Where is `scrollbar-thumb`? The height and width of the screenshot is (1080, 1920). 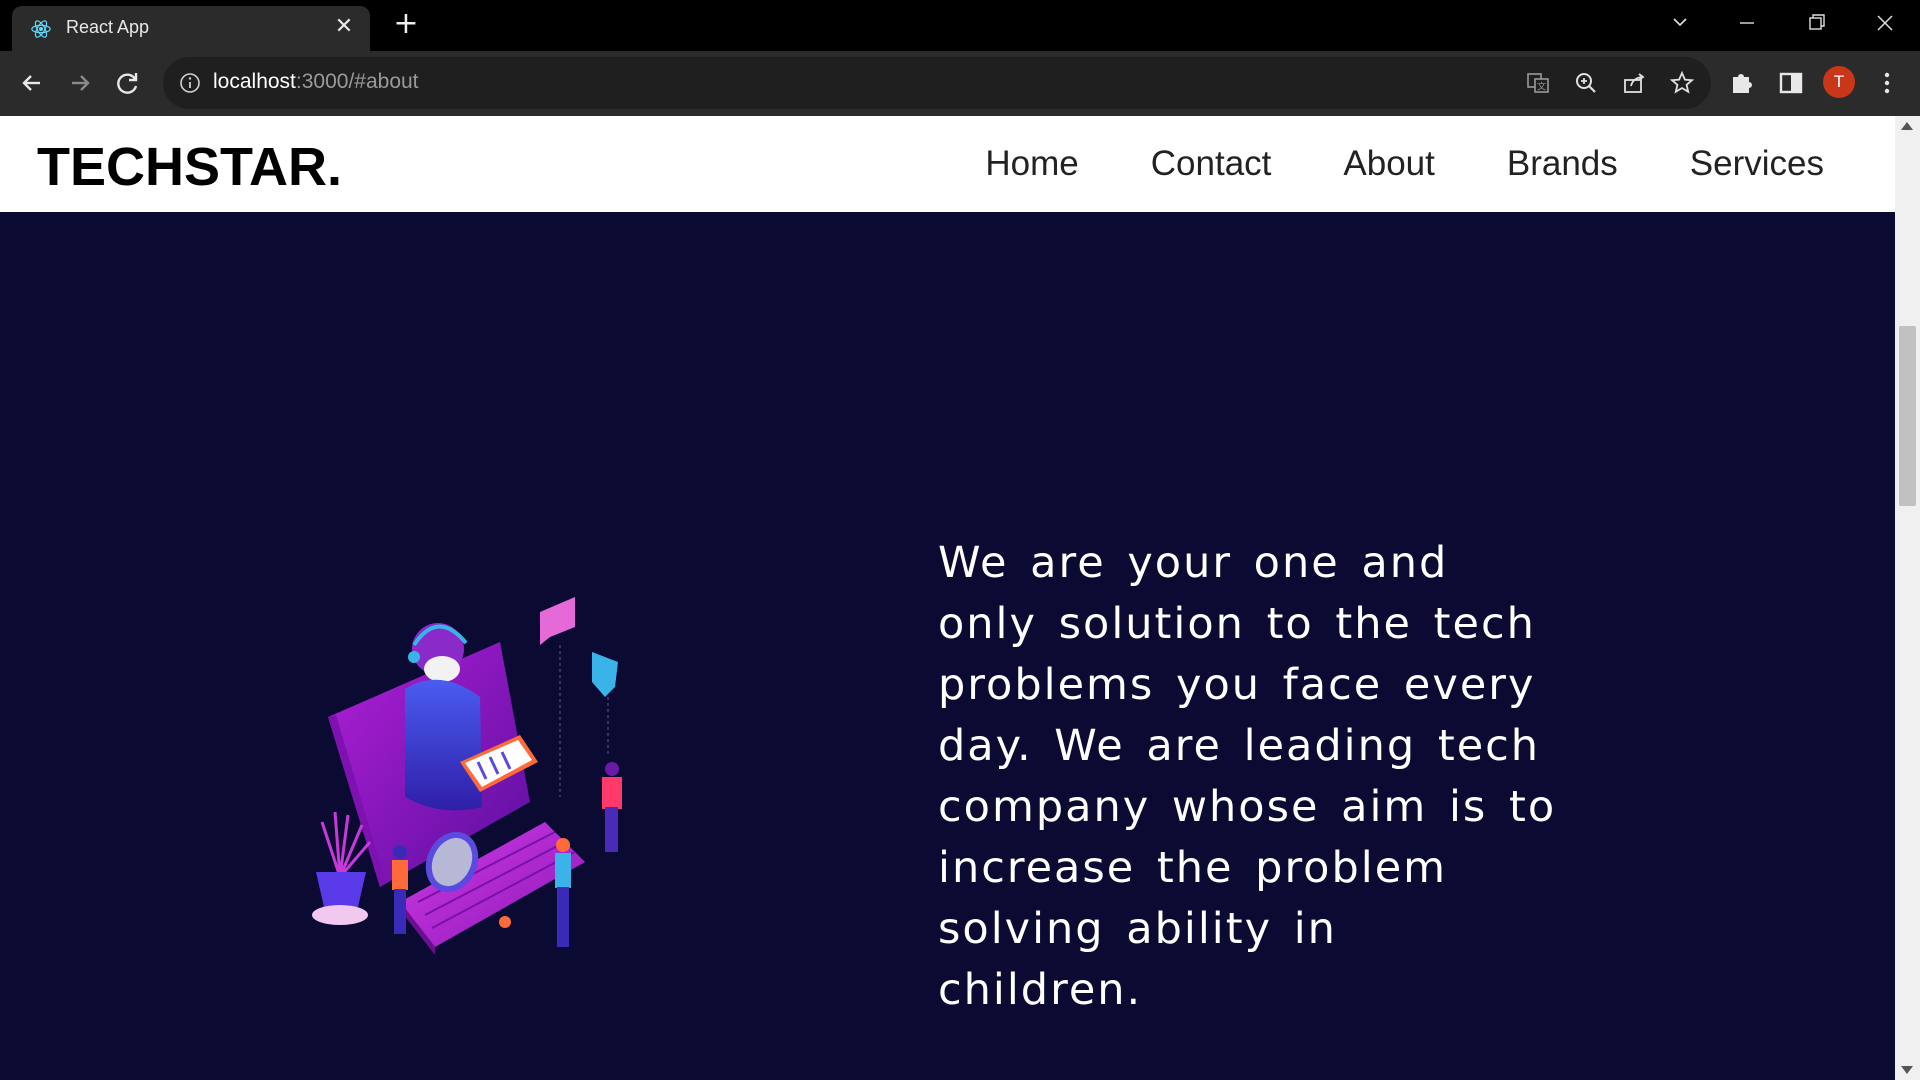 scrollbar-thumb is located at coordinates (1907, 416).